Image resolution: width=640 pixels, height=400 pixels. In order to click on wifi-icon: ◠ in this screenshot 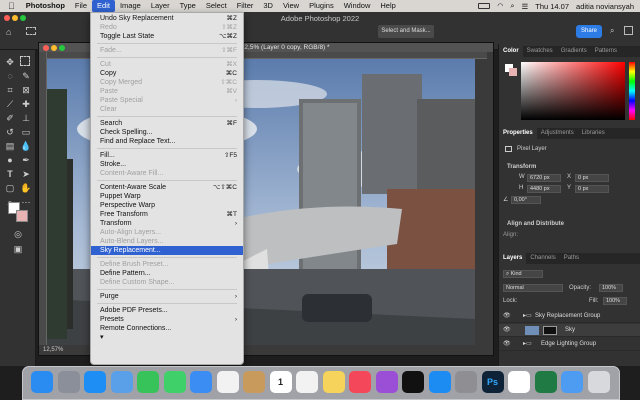, I will do `click(500, 6)`.